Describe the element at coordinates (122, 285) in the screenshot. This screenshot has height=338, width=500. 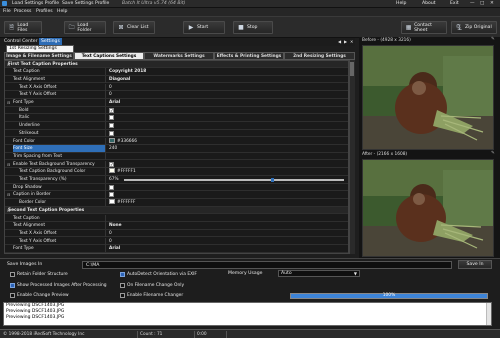
I see `filename-change-only-checkbox` at that location.